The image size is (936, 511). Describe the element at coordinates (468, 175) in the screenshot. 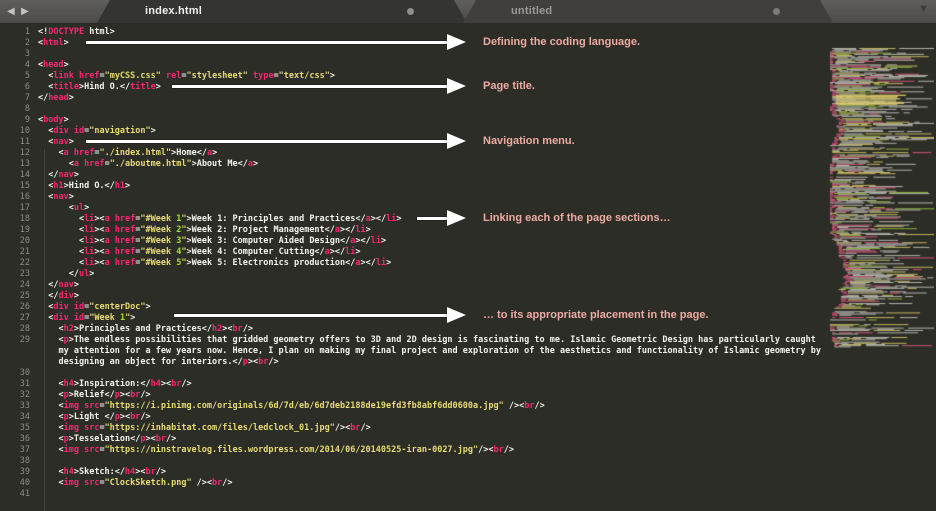

I see `code-line: 14 </nav>` at that location.